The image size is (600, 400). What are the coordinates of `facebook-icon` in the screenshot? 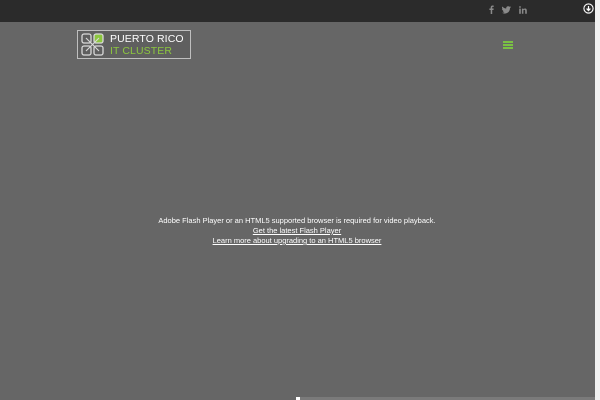 It's located at (491, 9).